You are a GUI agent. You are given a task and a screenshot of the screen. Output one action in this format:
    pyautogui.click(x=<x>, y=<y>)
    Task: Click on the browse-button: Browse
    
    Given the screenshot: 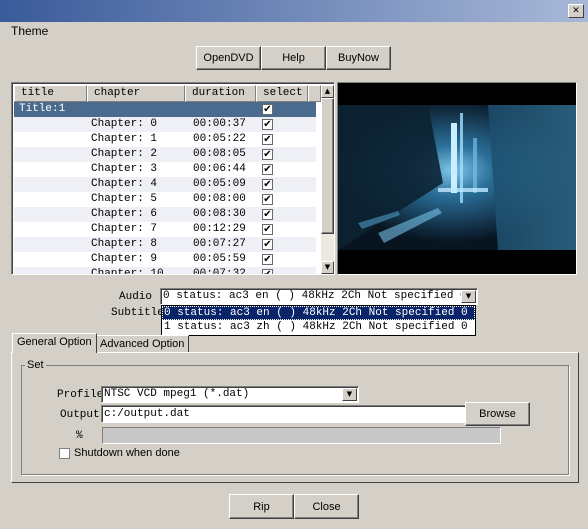 What is the action you would take?
    pyautogui.click(x=497, y=414)
    